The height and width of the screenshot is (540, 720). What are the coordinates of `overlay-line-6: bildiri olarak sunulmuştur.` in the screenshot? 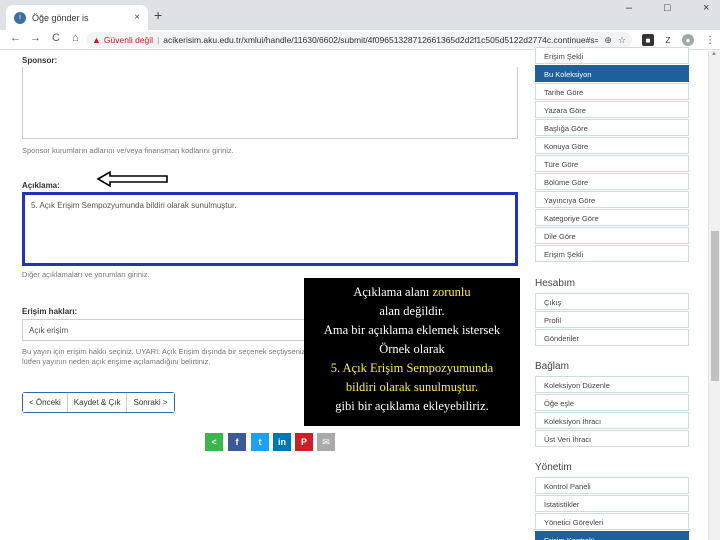 It's located at (412, 387).